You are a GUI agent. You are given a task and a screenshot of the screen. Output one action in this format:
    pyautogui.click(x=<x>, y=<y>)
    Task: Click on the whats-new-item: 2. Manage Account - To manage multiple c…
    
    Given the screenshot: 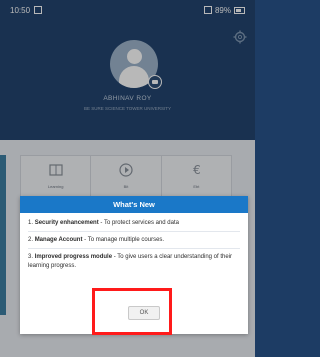 What is the action you would take?
    pyautogui.click(x=134, y=240)
    